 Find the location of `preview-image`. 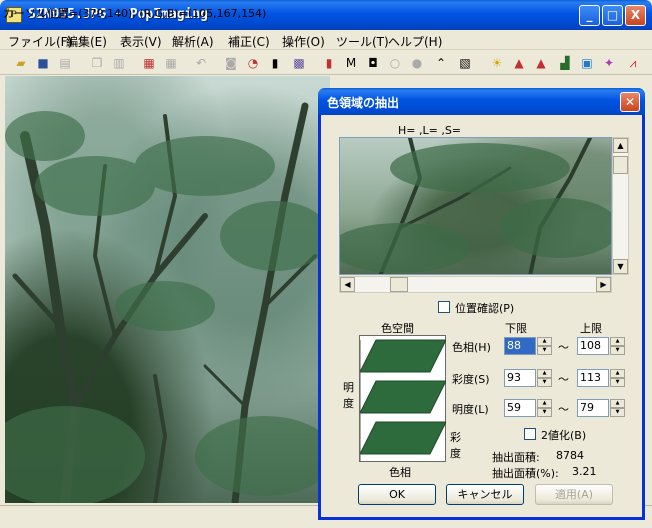

preview-image is located at coordinates (475, 206).